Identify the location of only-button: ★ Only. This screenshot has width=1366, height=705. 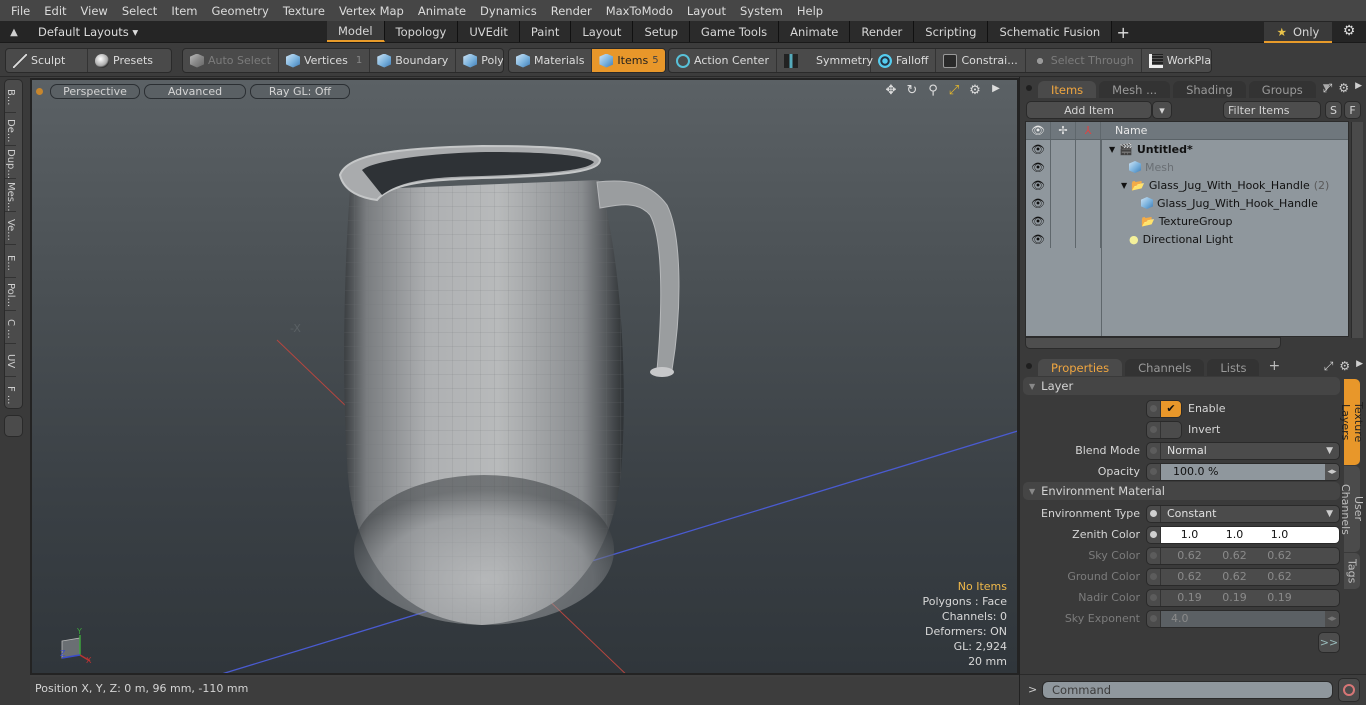
(1298, 32).